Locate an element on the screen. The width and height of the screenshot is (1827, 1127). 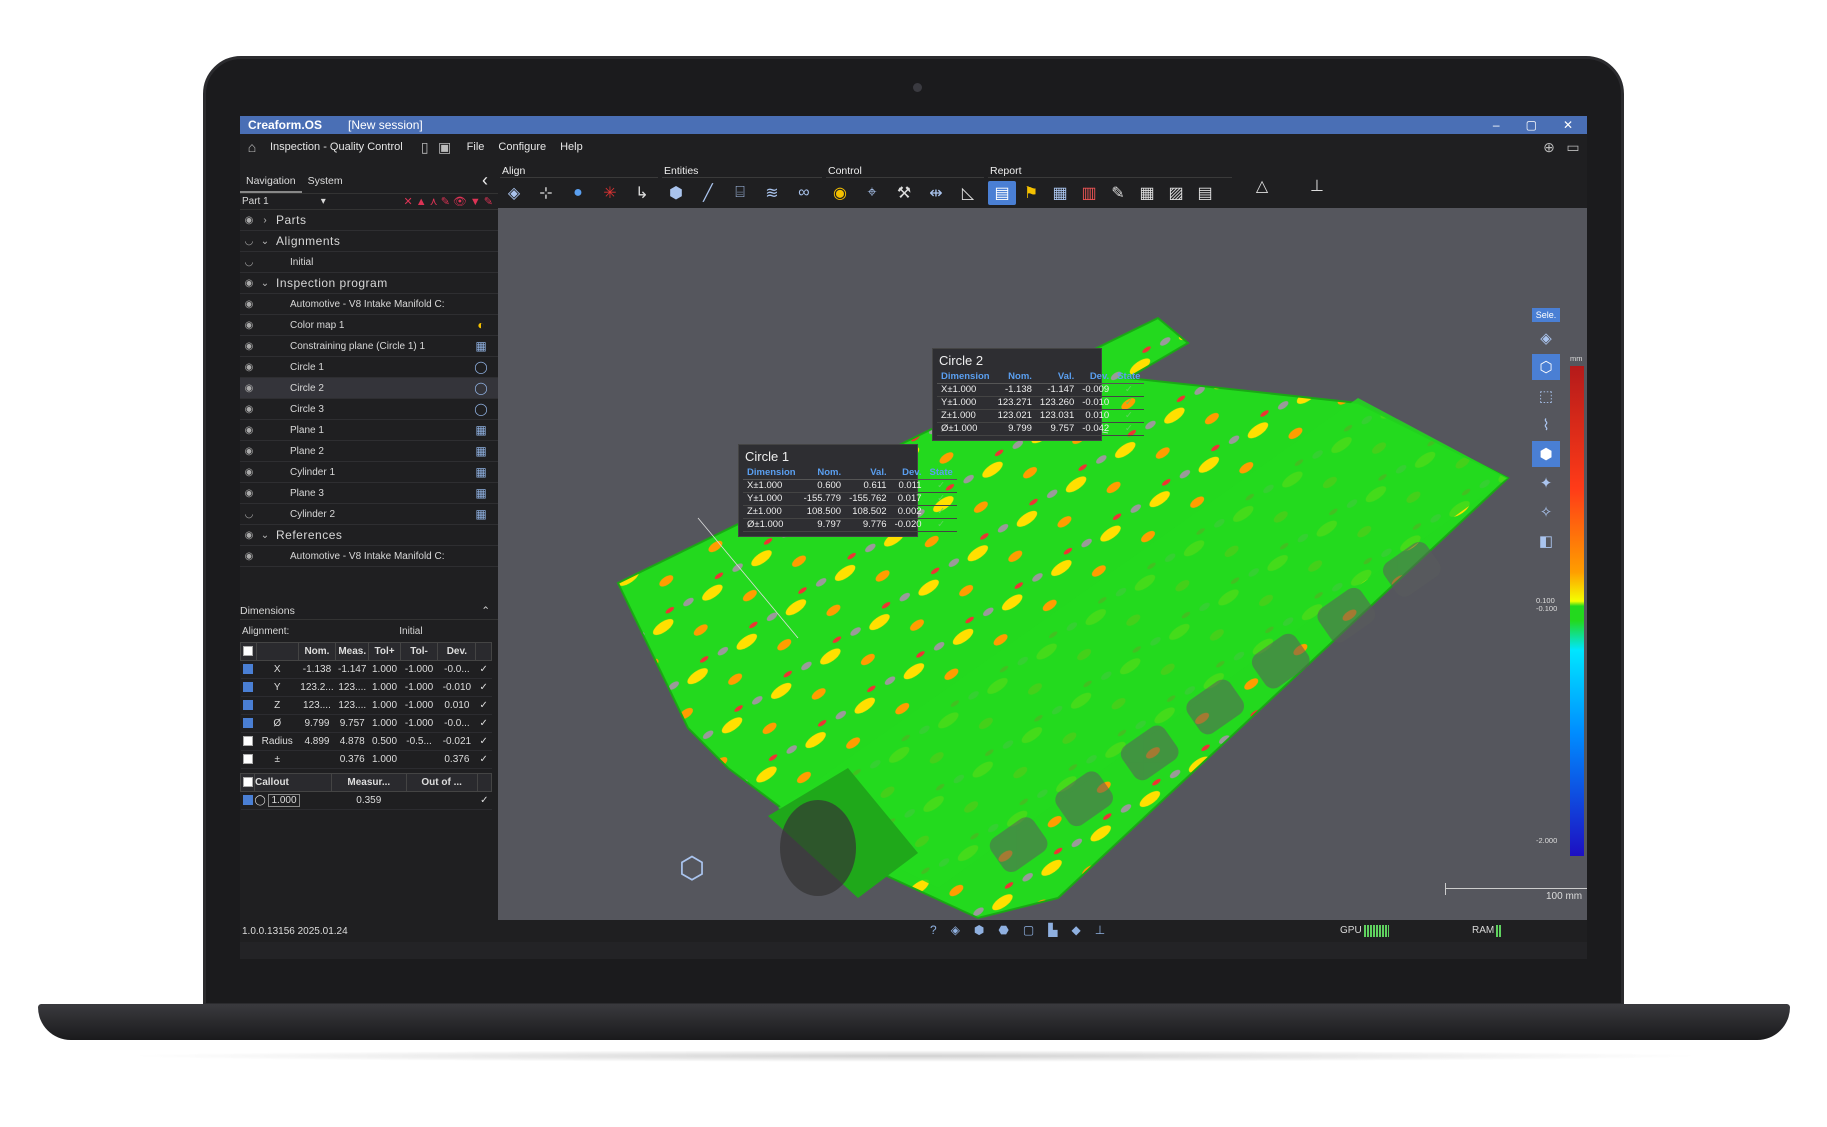
header-checkbox is located at coordinates (248, 651).